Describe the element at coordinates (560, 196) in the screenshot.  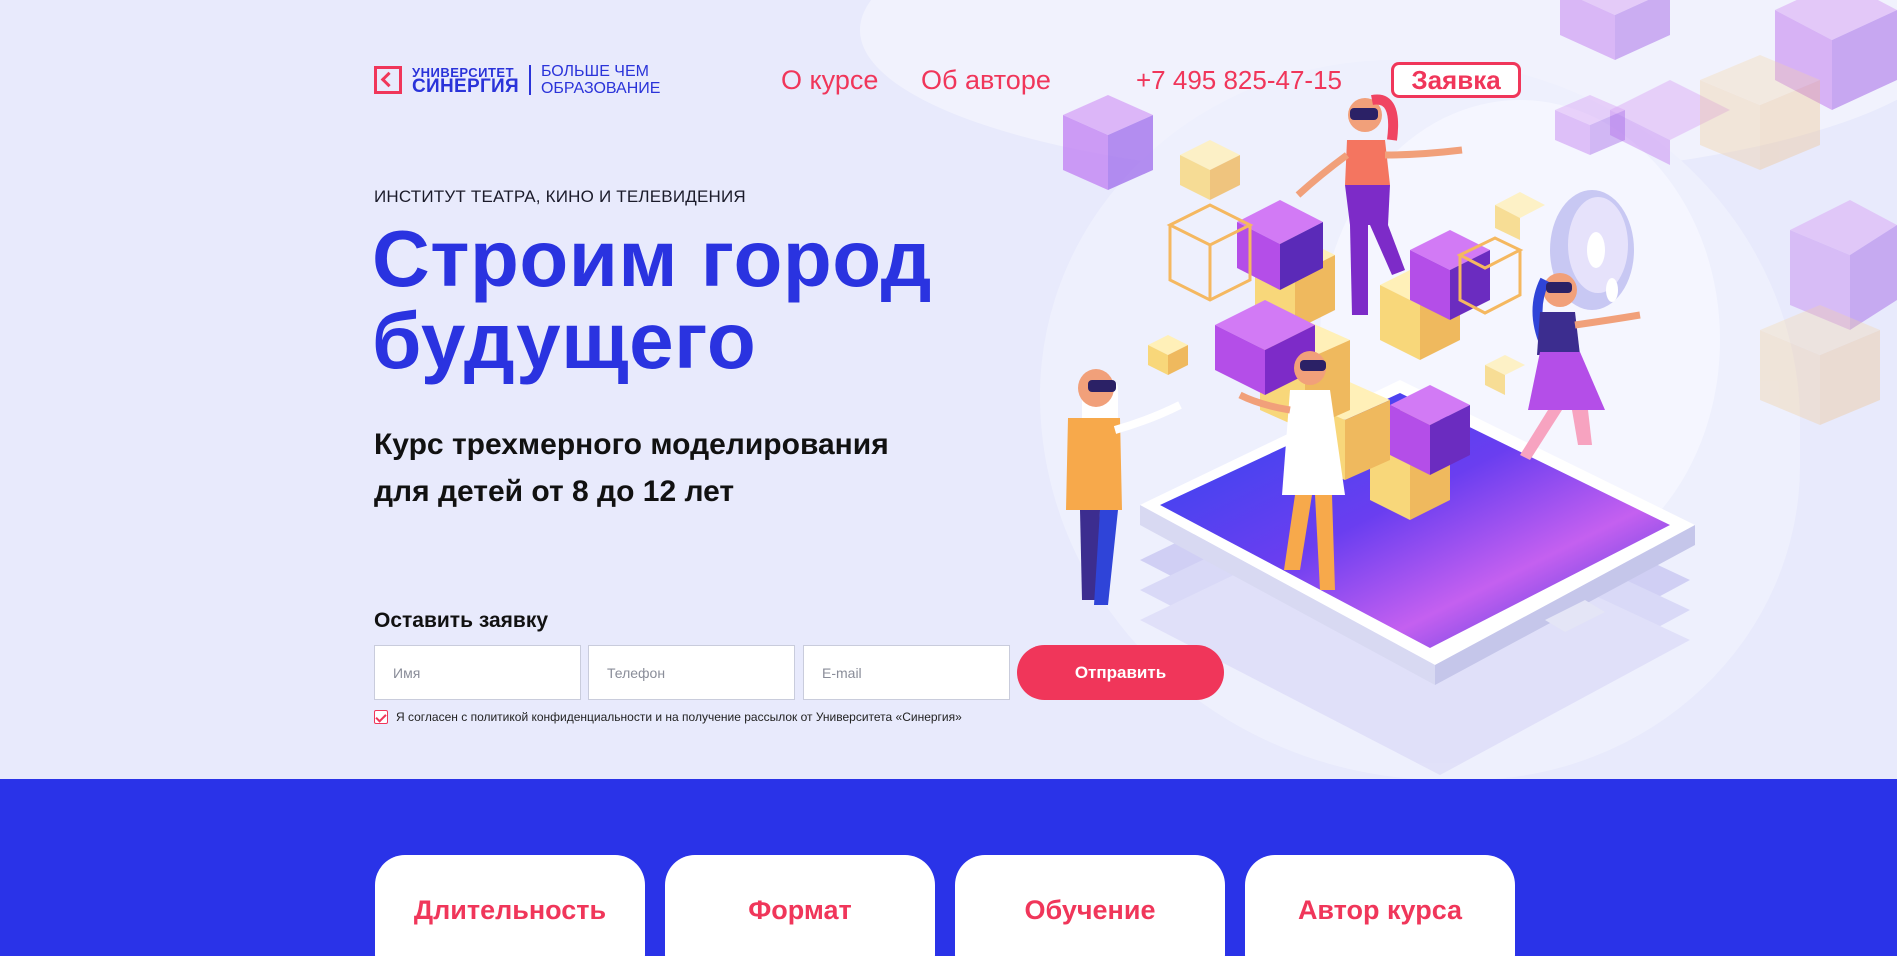
I see `institute-label: ИНСТИТУТ ТЕАТРА, КИНО И ТЕЛЕВИДЕНИЯ` at that location.